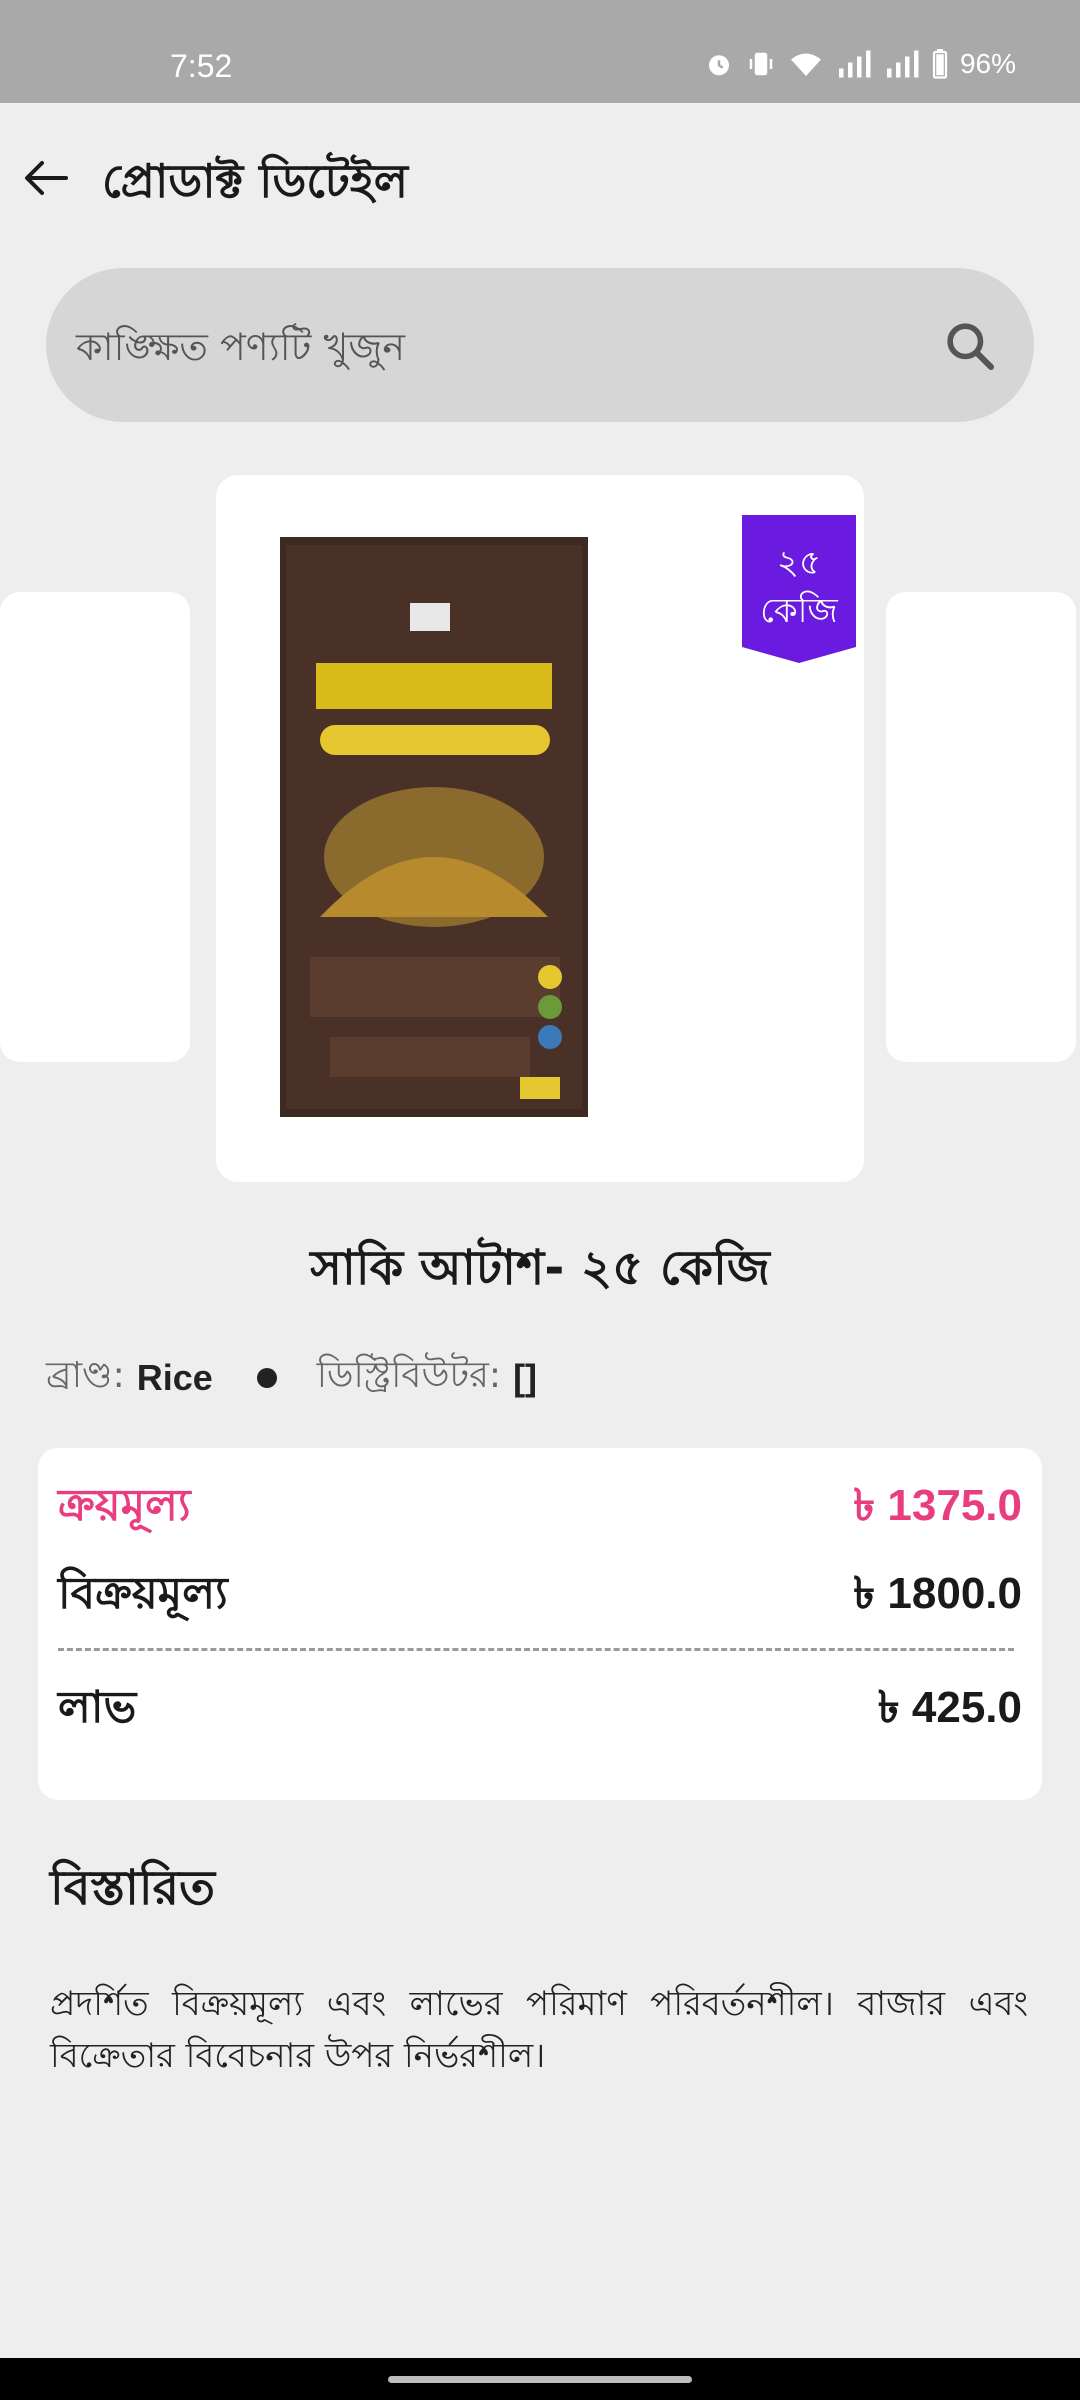 The height and width of the screenshot is (2400, 1080). Describe the element at coordinates (85, 1375) in the screenshot. I see `brand-label: ব্রাণ্ড:` at that location.